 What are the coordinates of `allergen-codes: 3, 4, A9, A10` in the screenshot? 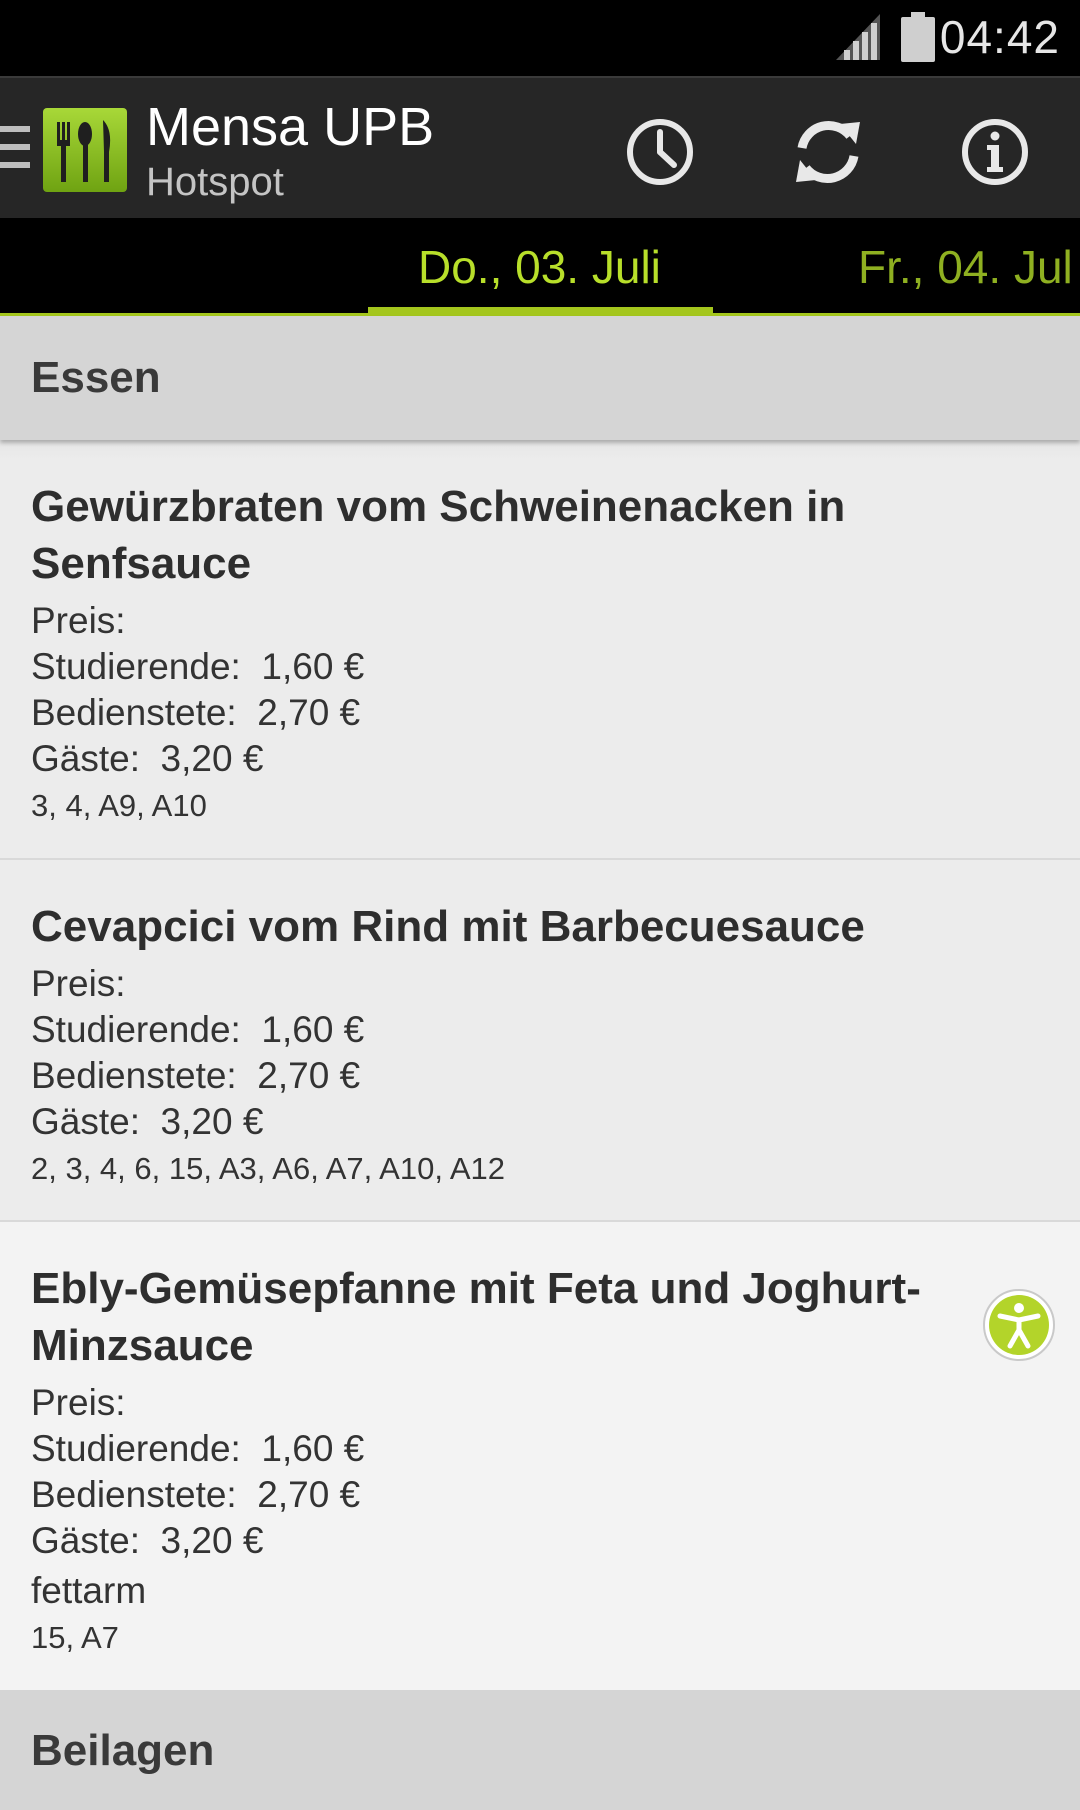 It's located at (119, 805).